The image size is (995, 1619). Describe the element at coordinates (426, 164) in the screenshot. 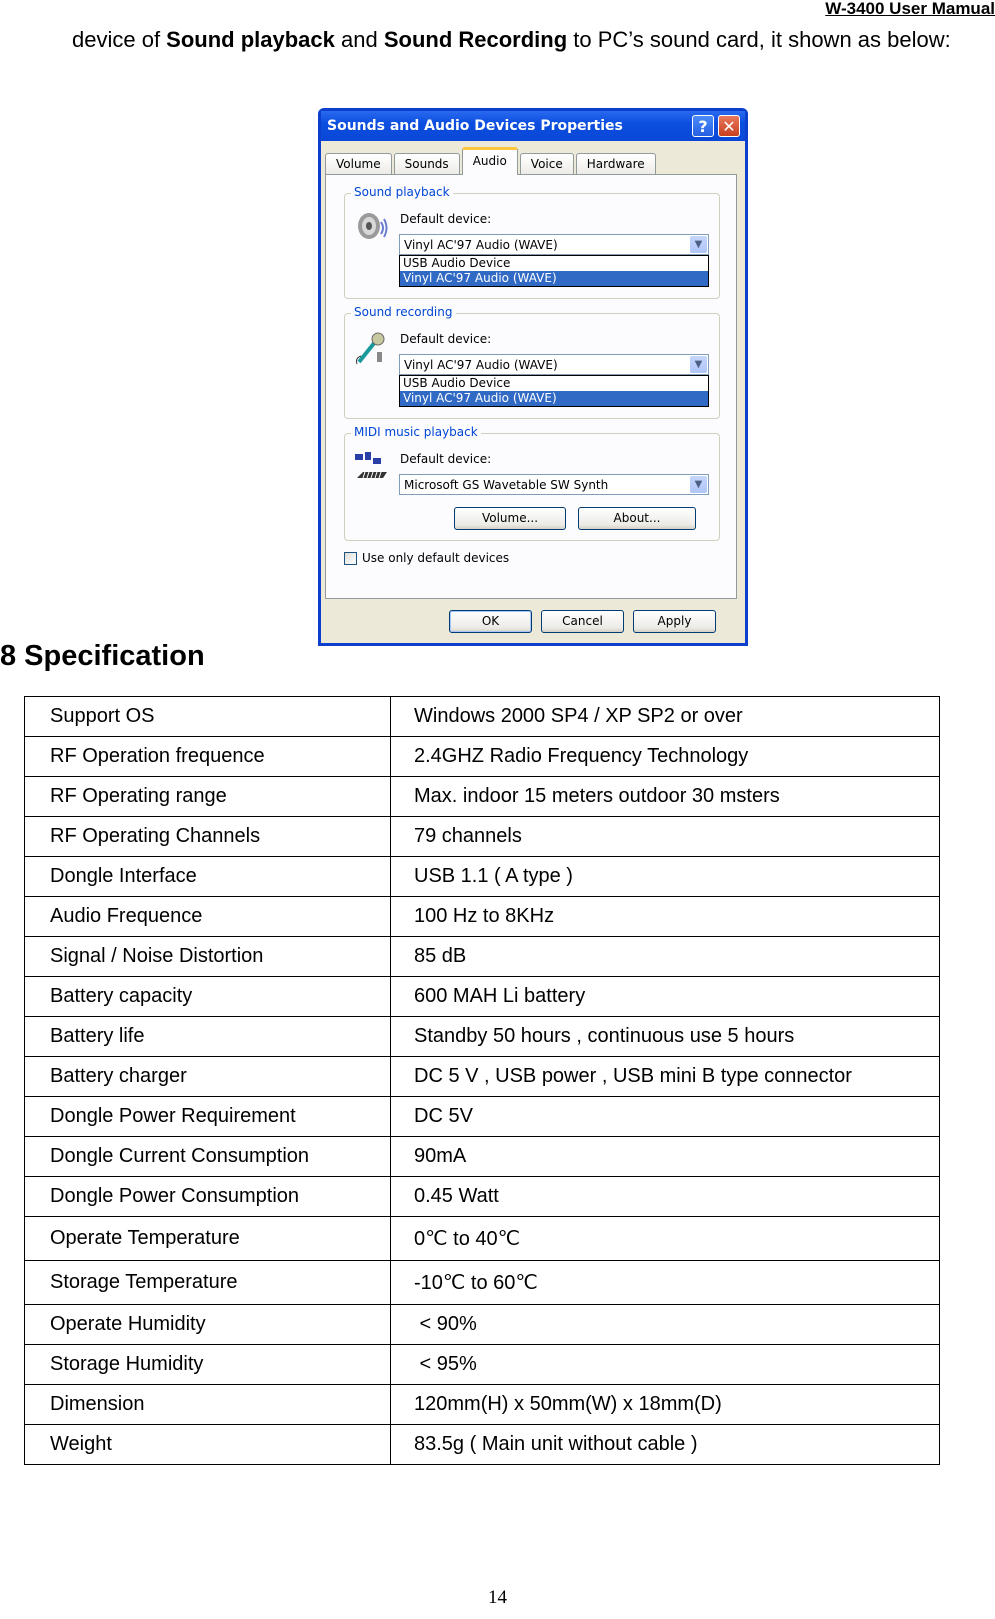

I see `tab-sounds: Sounds` at that location.